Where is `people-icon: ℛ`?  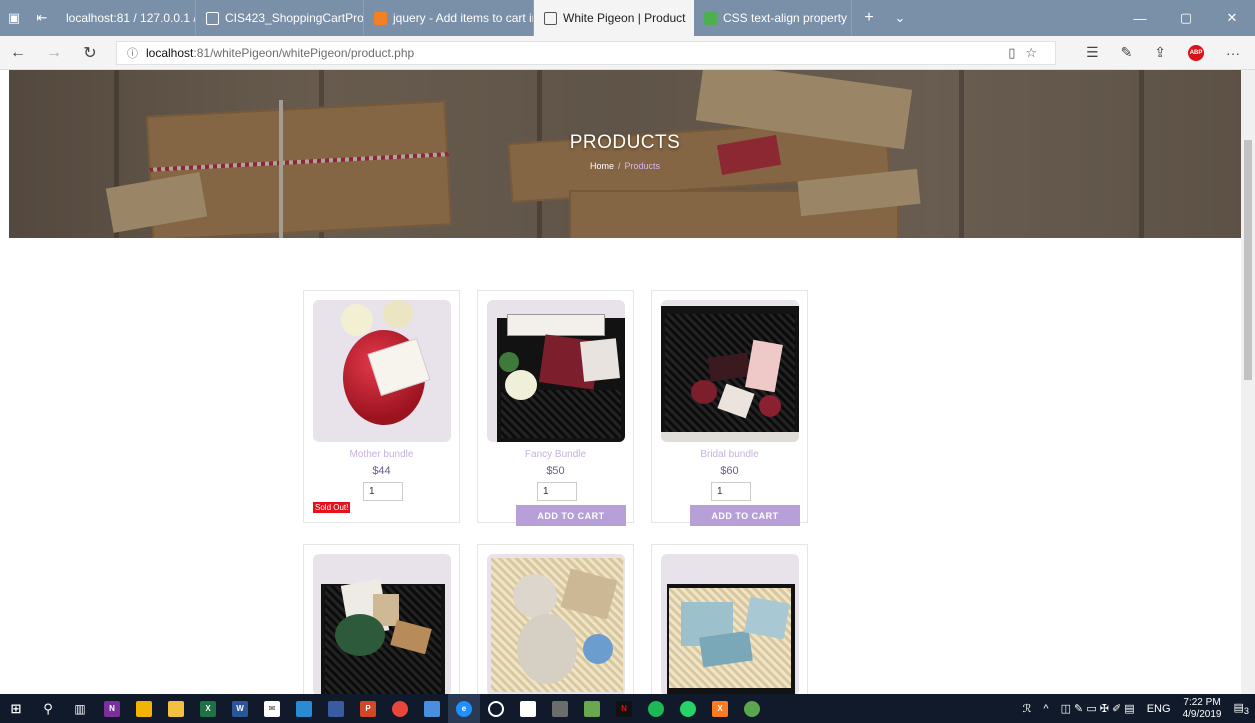
people-icon: ℛ is located at coordinates (1027, 708).